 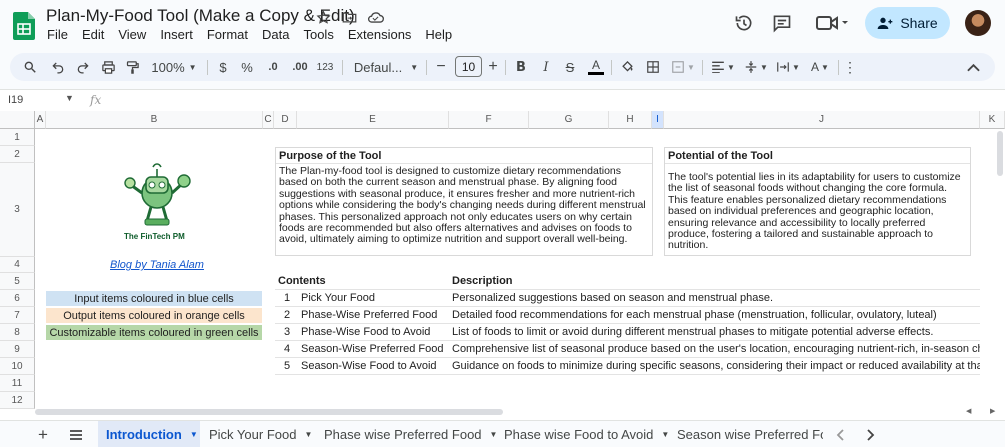 I want to click on row-header: 10, so click(x=17, y=366).